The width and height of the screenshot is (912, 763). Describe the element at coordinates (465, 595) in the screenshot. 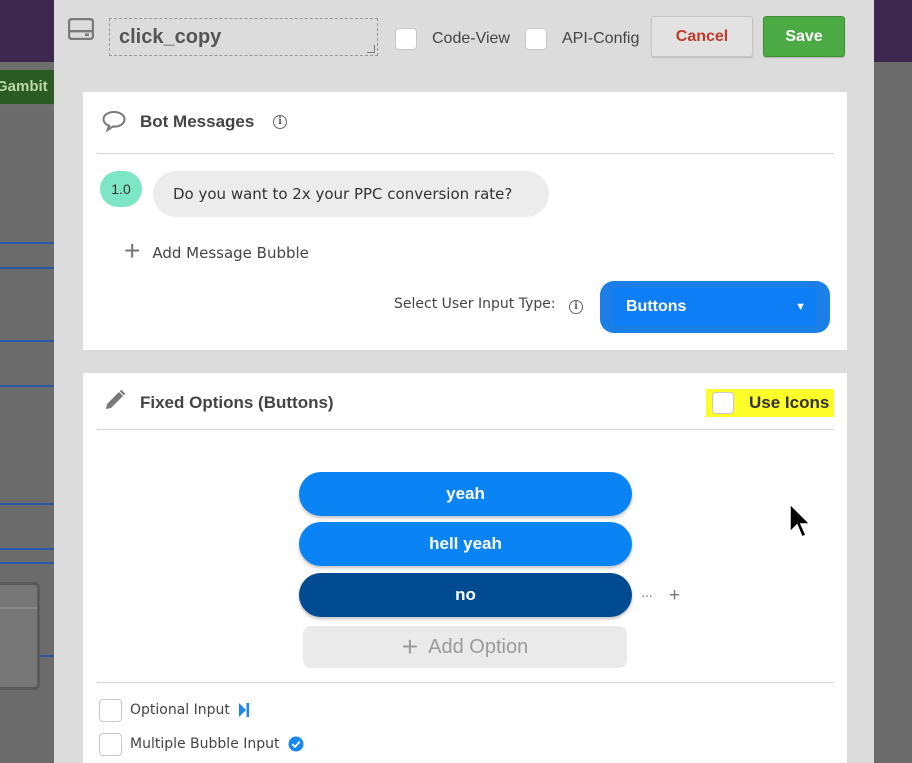

I see `option-button-selected: no` at that location.